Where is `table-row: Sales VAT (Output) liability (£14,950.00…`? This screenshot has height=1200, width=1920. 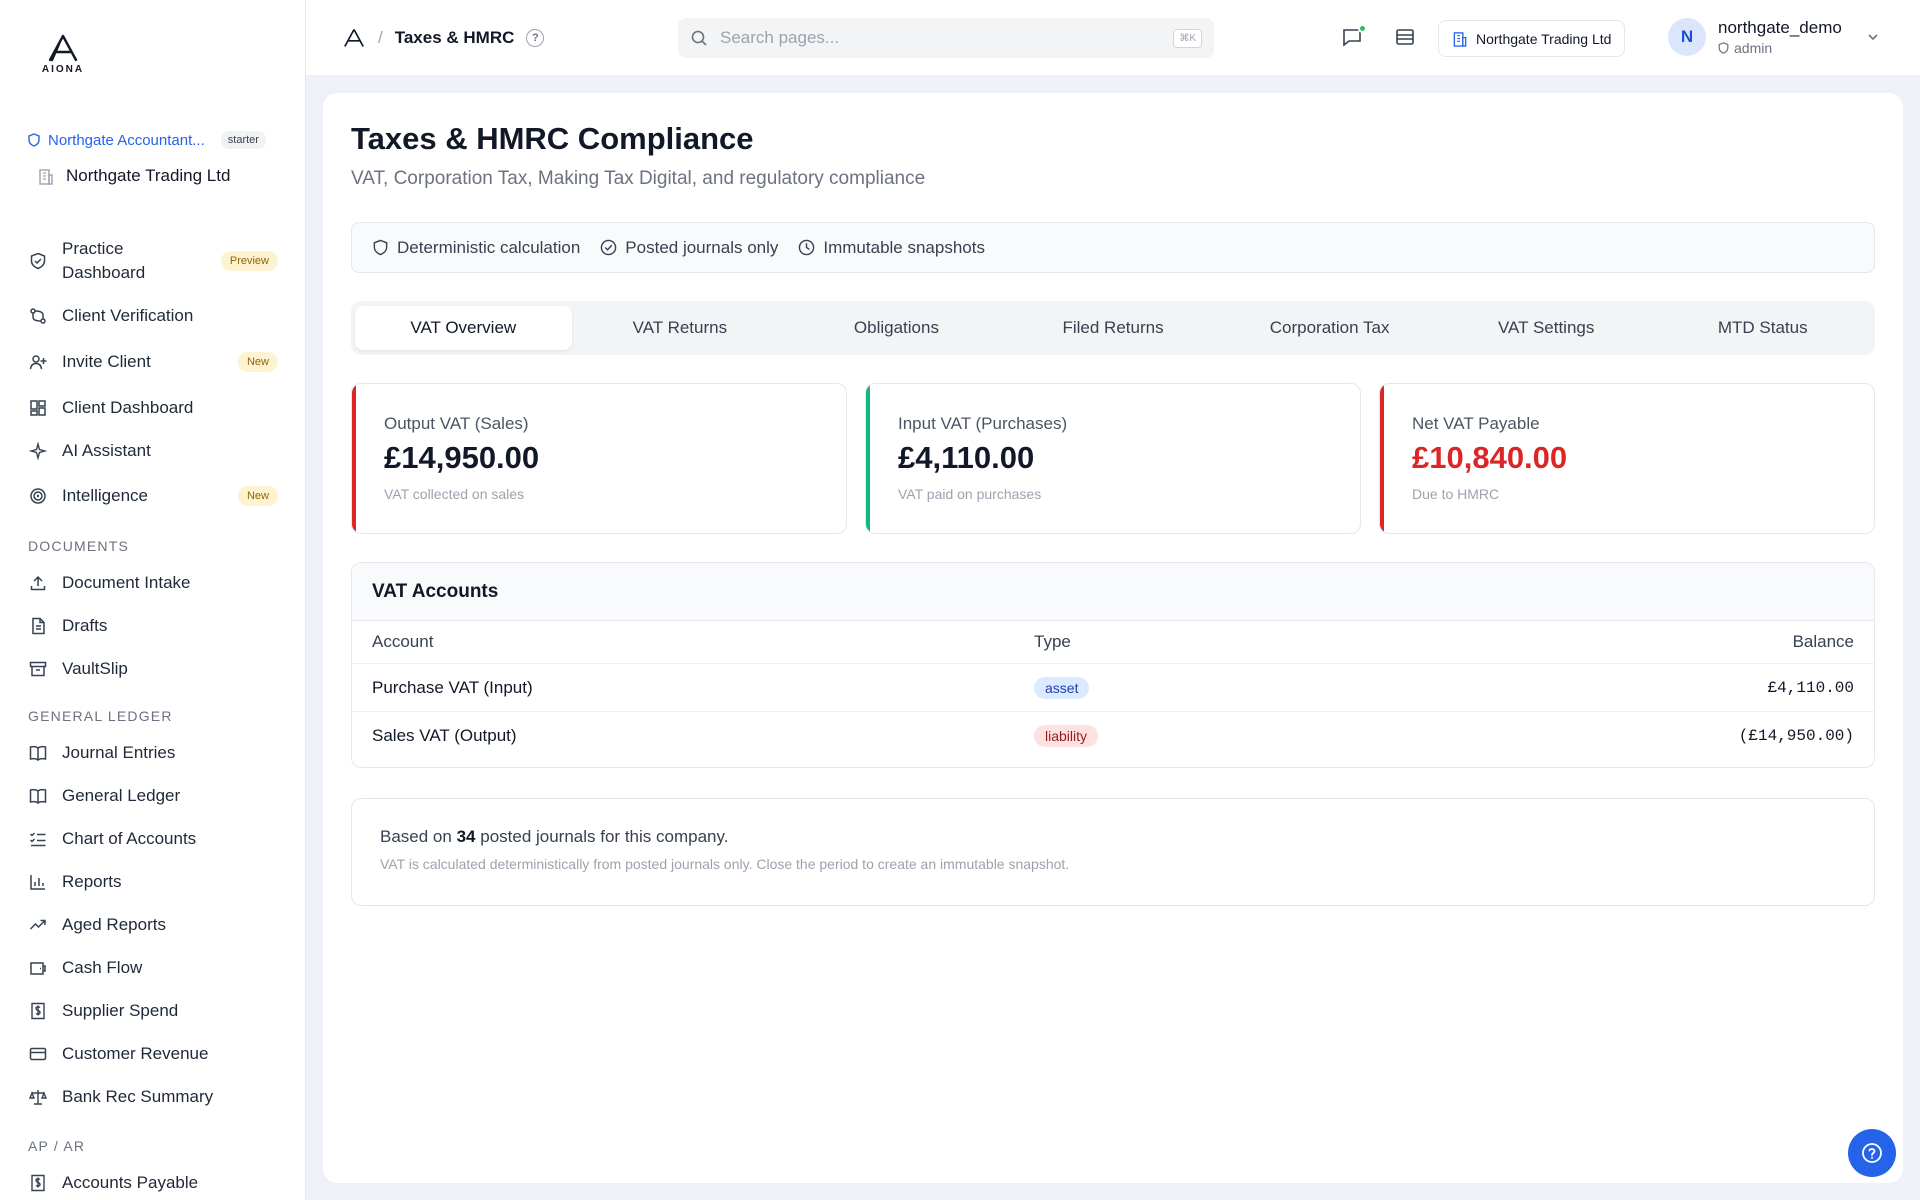 table-row: Sales VAT (Output) liability (£14,950.00… is located at coordinates (1113, 736).